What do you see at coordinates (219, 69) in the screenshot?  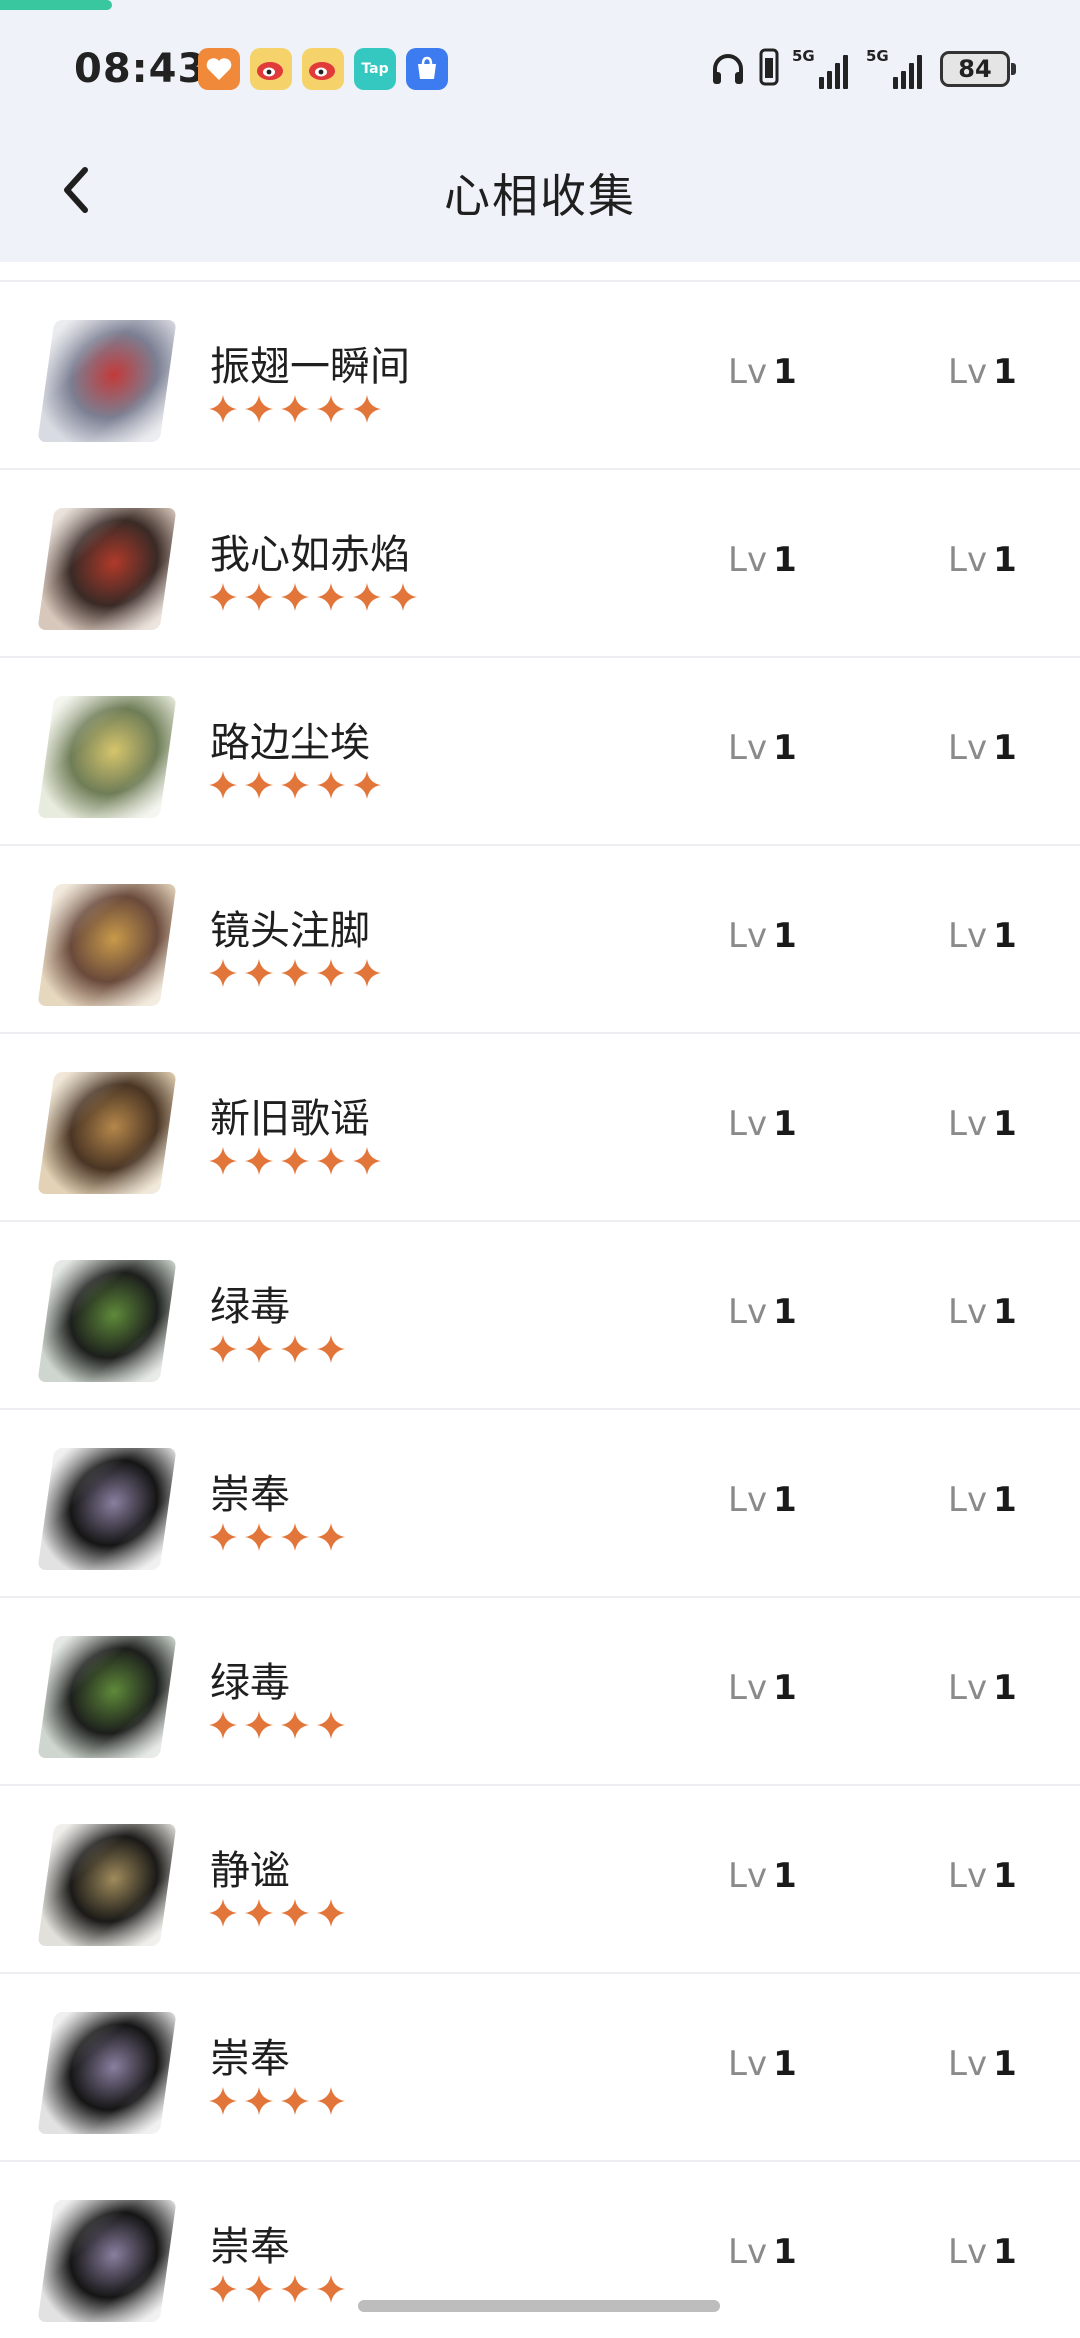 I see `heart-app-icon` at bounding box center [219, 69].